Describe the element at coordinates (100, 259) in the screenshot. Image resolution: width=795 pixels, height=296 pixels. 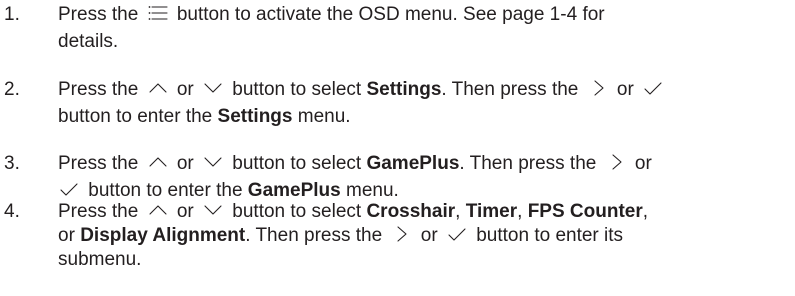
I see `step-4-line-3: submenu.` at that location.